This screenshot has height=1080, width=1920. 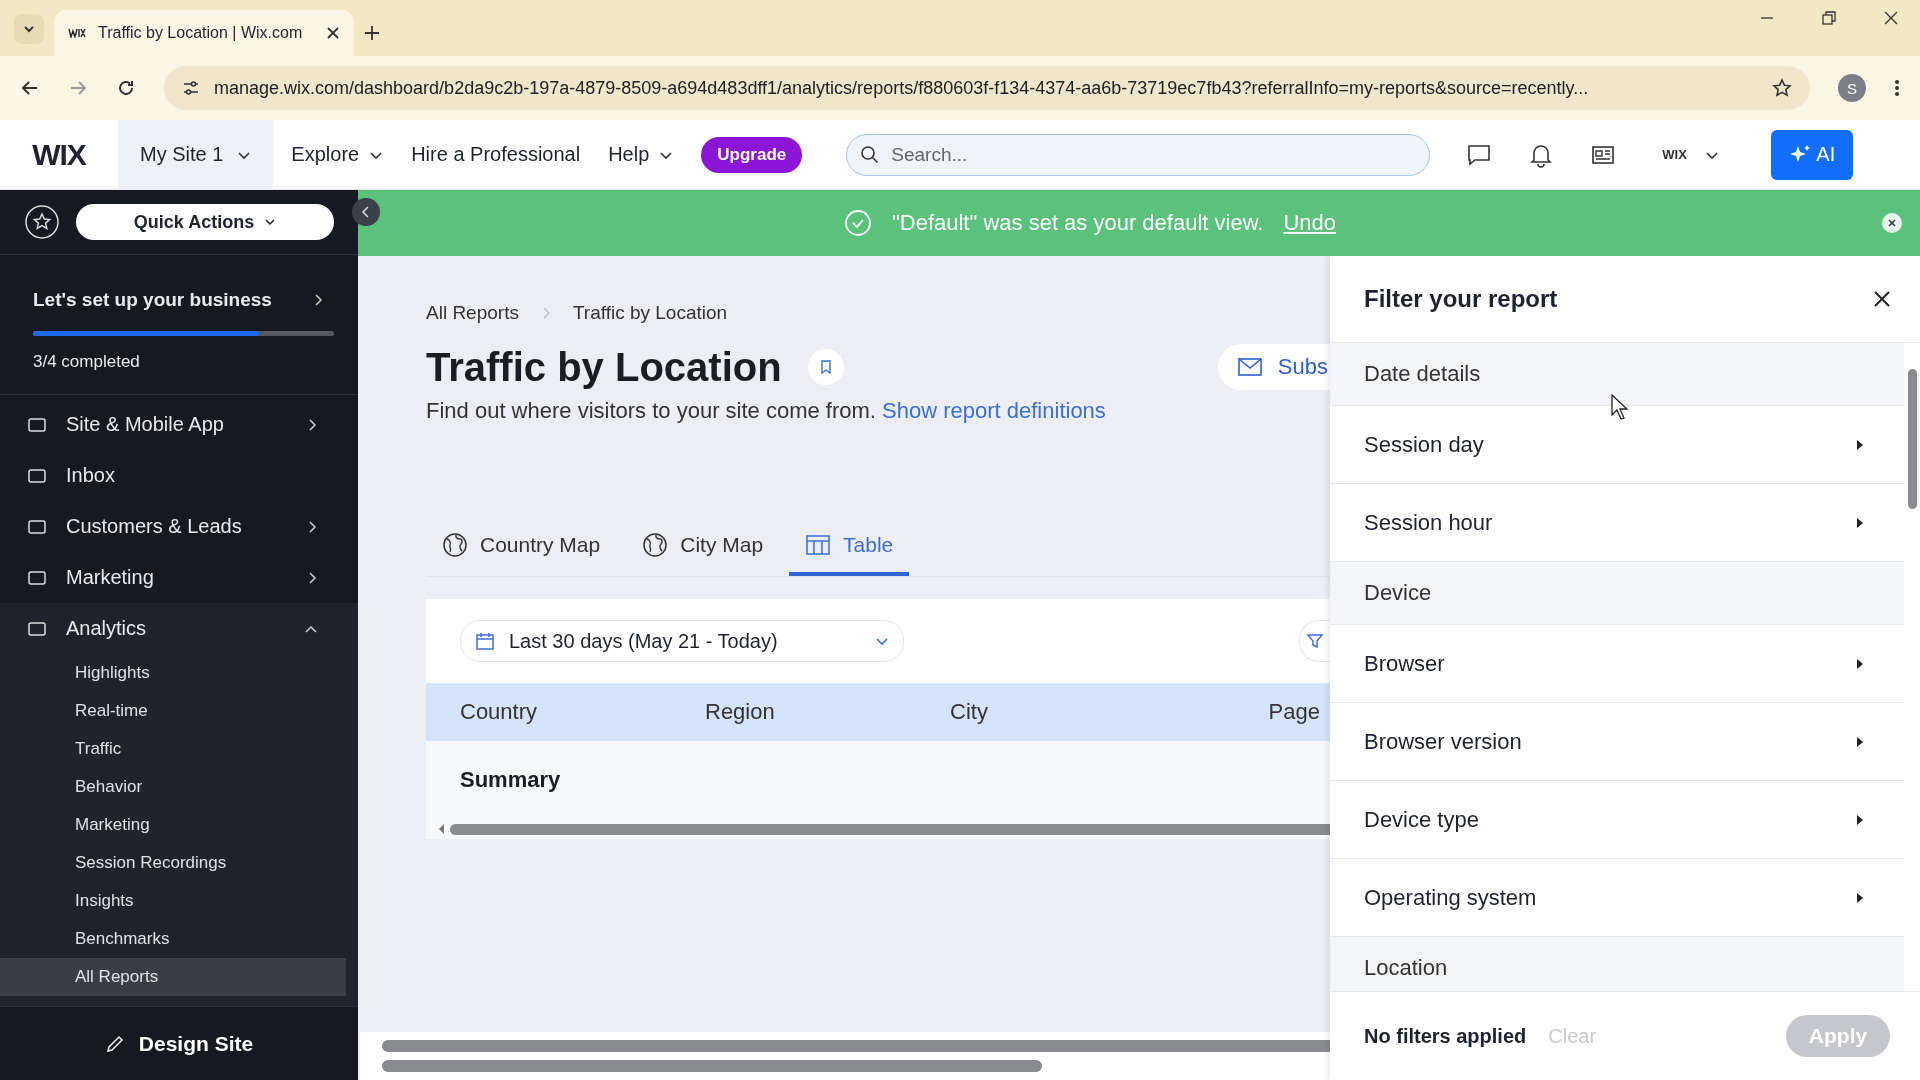 What do you see at coordinates (1617, 664) in the screenshot?
I see `filter-option: Browser` at bounding box center [1617, 664].